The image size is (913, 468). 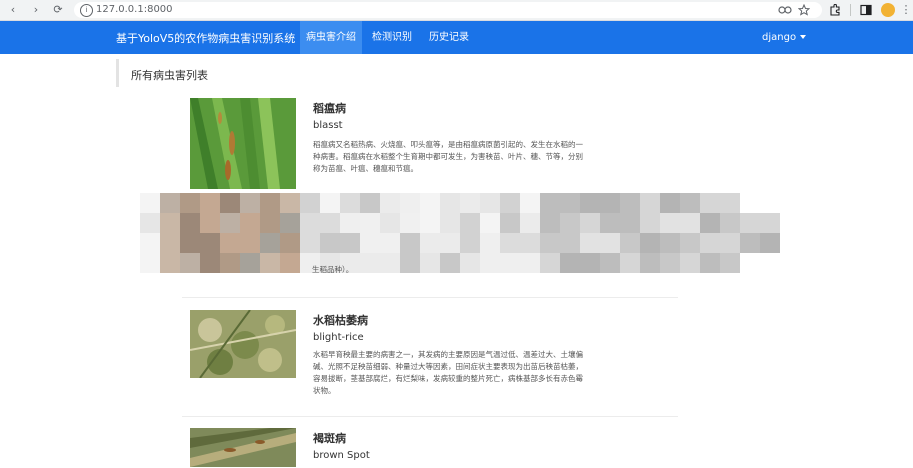 What do you see at coordinates (338, 337) in the screenshot?
I see `disease-english-name: blight-rice` at bounding box center [338, 337].